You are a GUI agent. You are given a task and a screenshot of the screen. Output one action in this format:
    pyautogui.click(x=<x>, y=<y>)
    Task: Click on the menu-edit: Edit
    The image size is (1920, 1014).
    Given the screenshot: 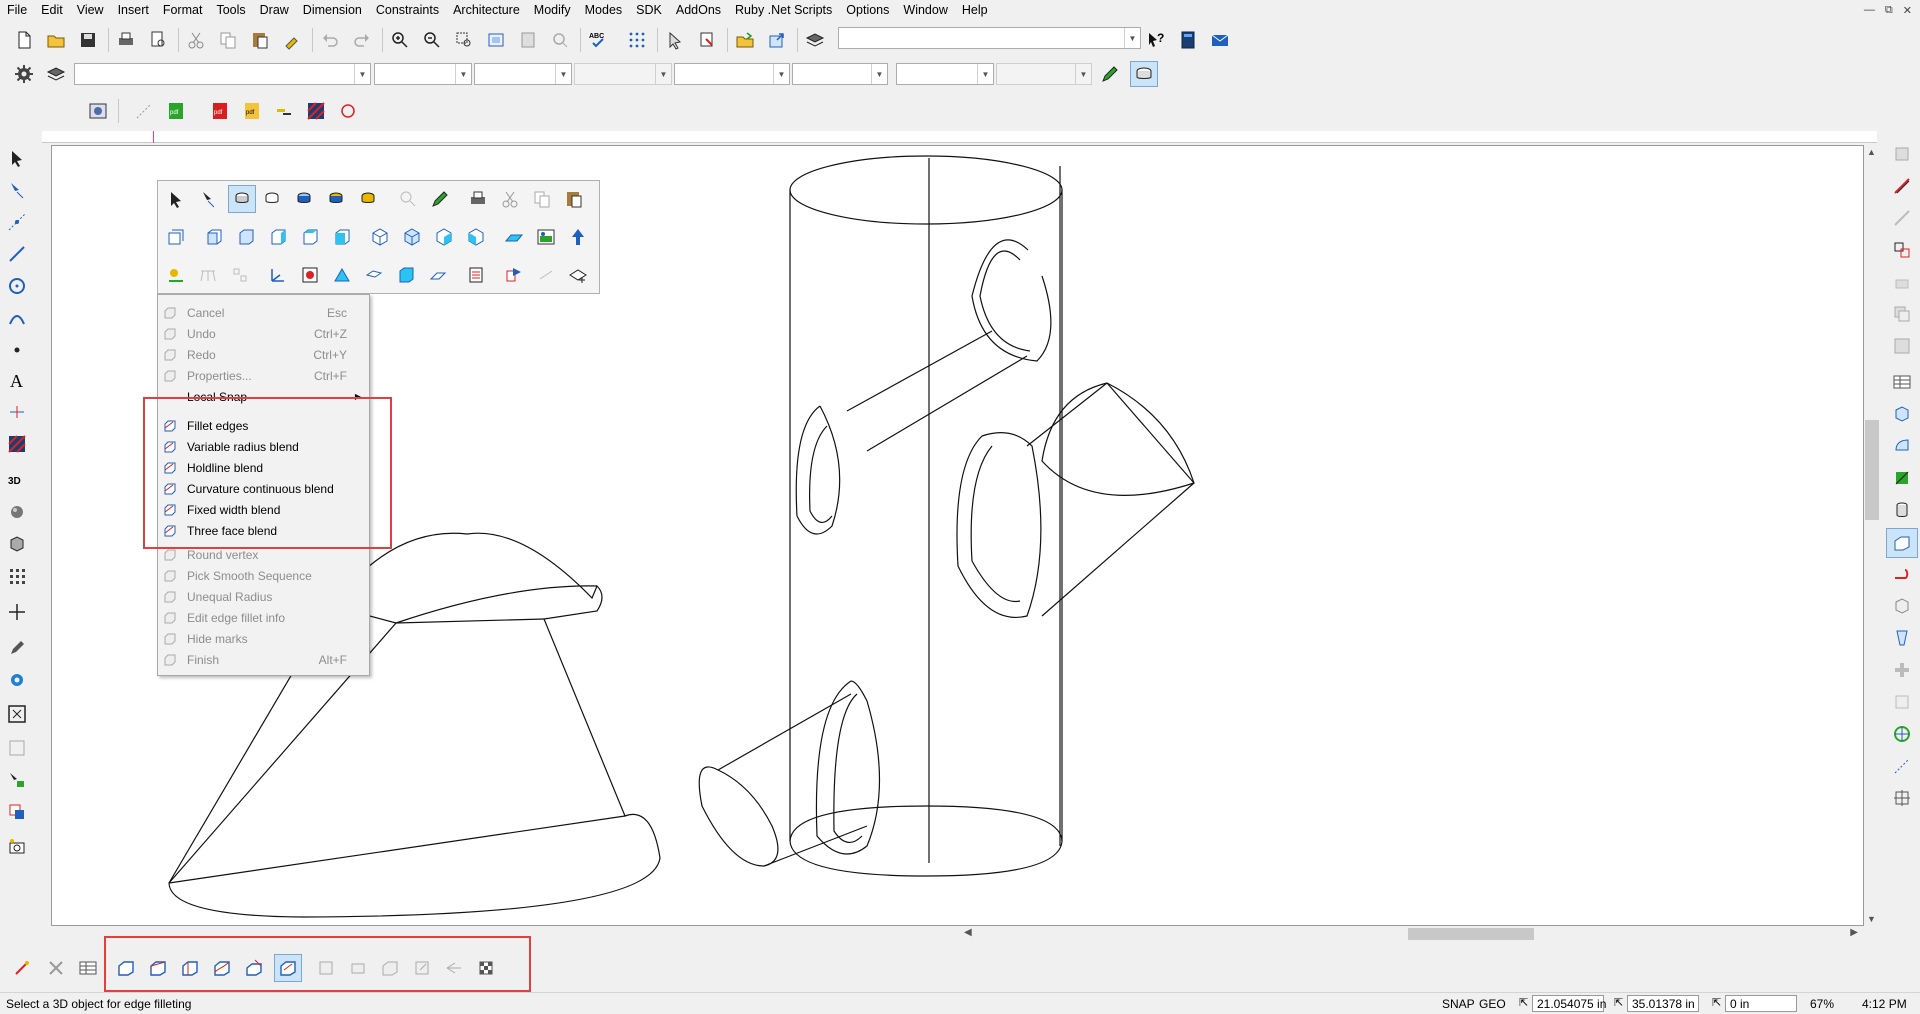 What is the action you would take?
    pyautogui.click(x=52, y=10)
    